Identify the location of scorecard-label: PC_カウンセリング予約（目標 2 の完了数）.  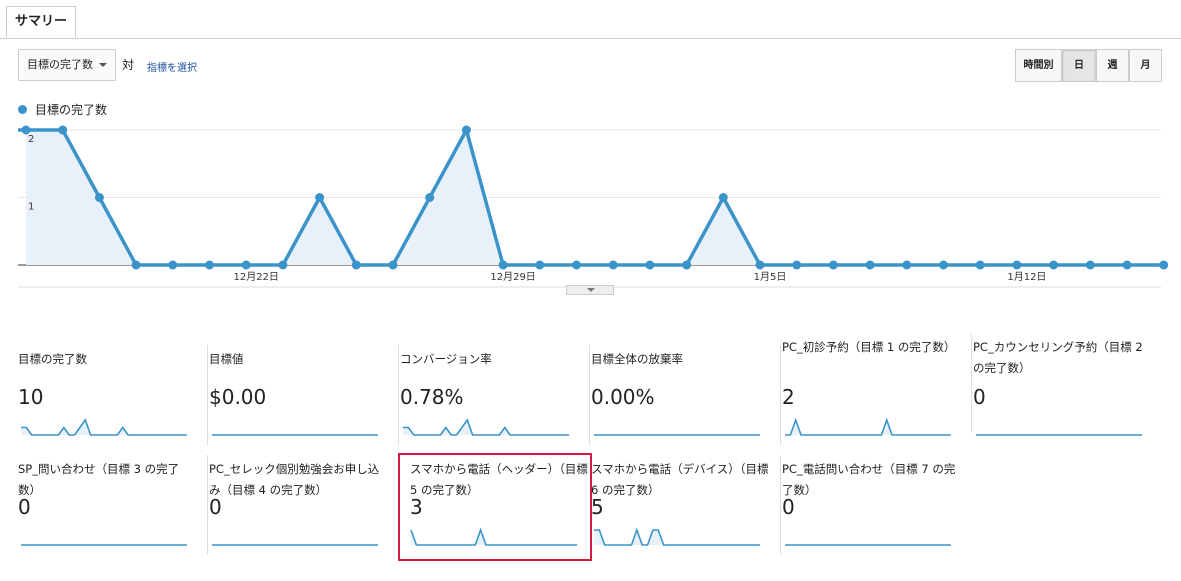
(1058, 357).